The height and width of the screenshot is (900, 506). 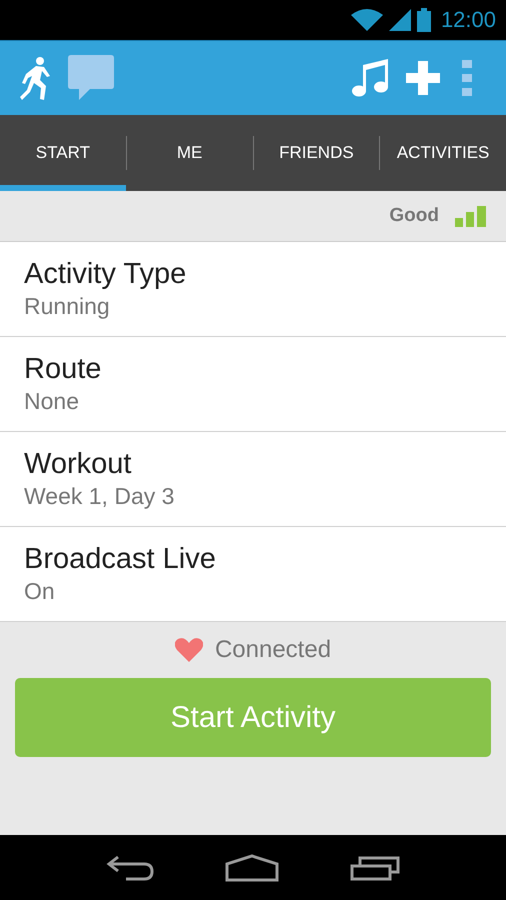 What do you see at coordinates (366, 20) in the screenshot?
I see `wifi-icon` at bounding box center [366, 20].